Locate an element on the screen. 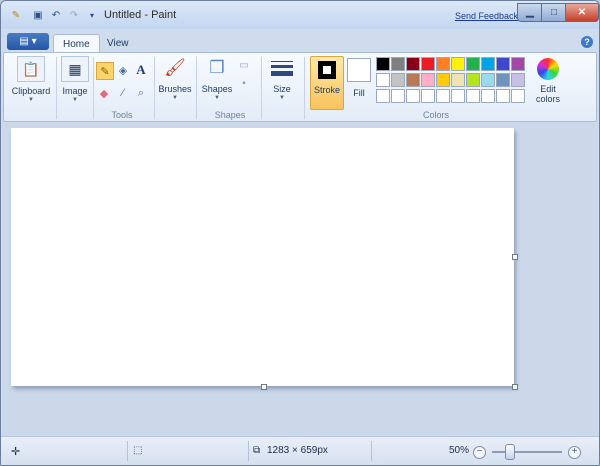 The width and height of the screenshot is (600, 466). zoom-out-button: − is located at coordinates (479, 452).